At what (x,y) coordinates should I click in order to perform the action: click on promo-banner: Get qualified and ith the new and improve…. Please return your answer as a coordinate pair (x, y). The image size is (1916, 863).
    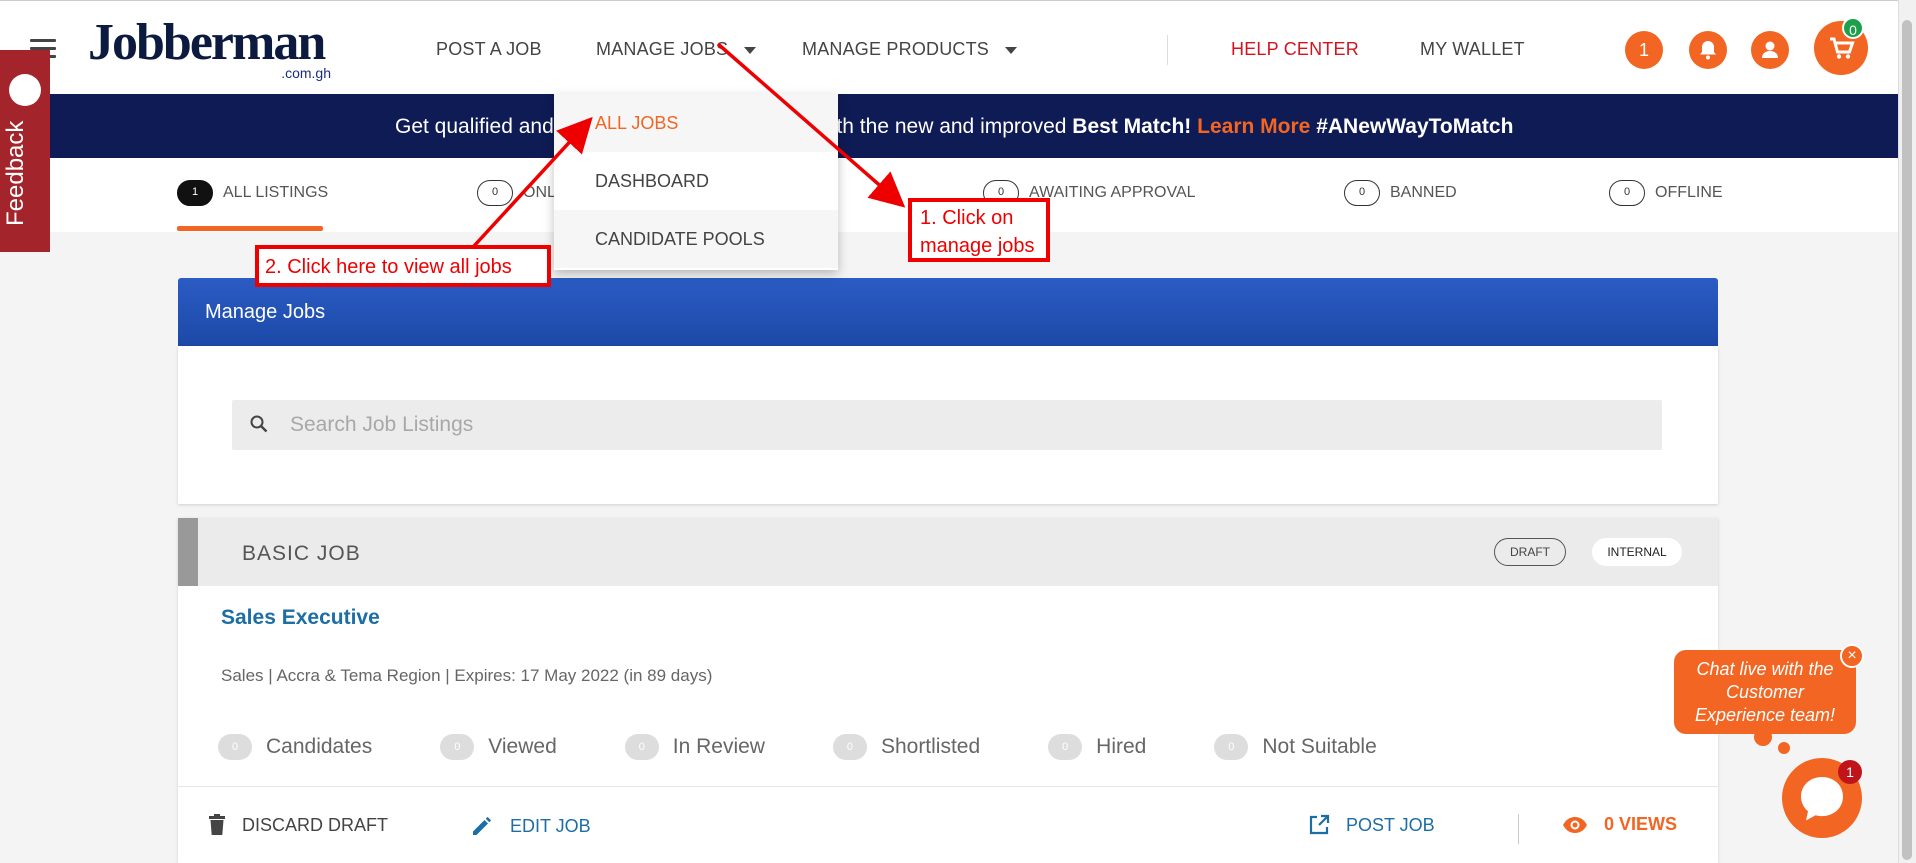
    Looking at the image, I should click on (949, 126).